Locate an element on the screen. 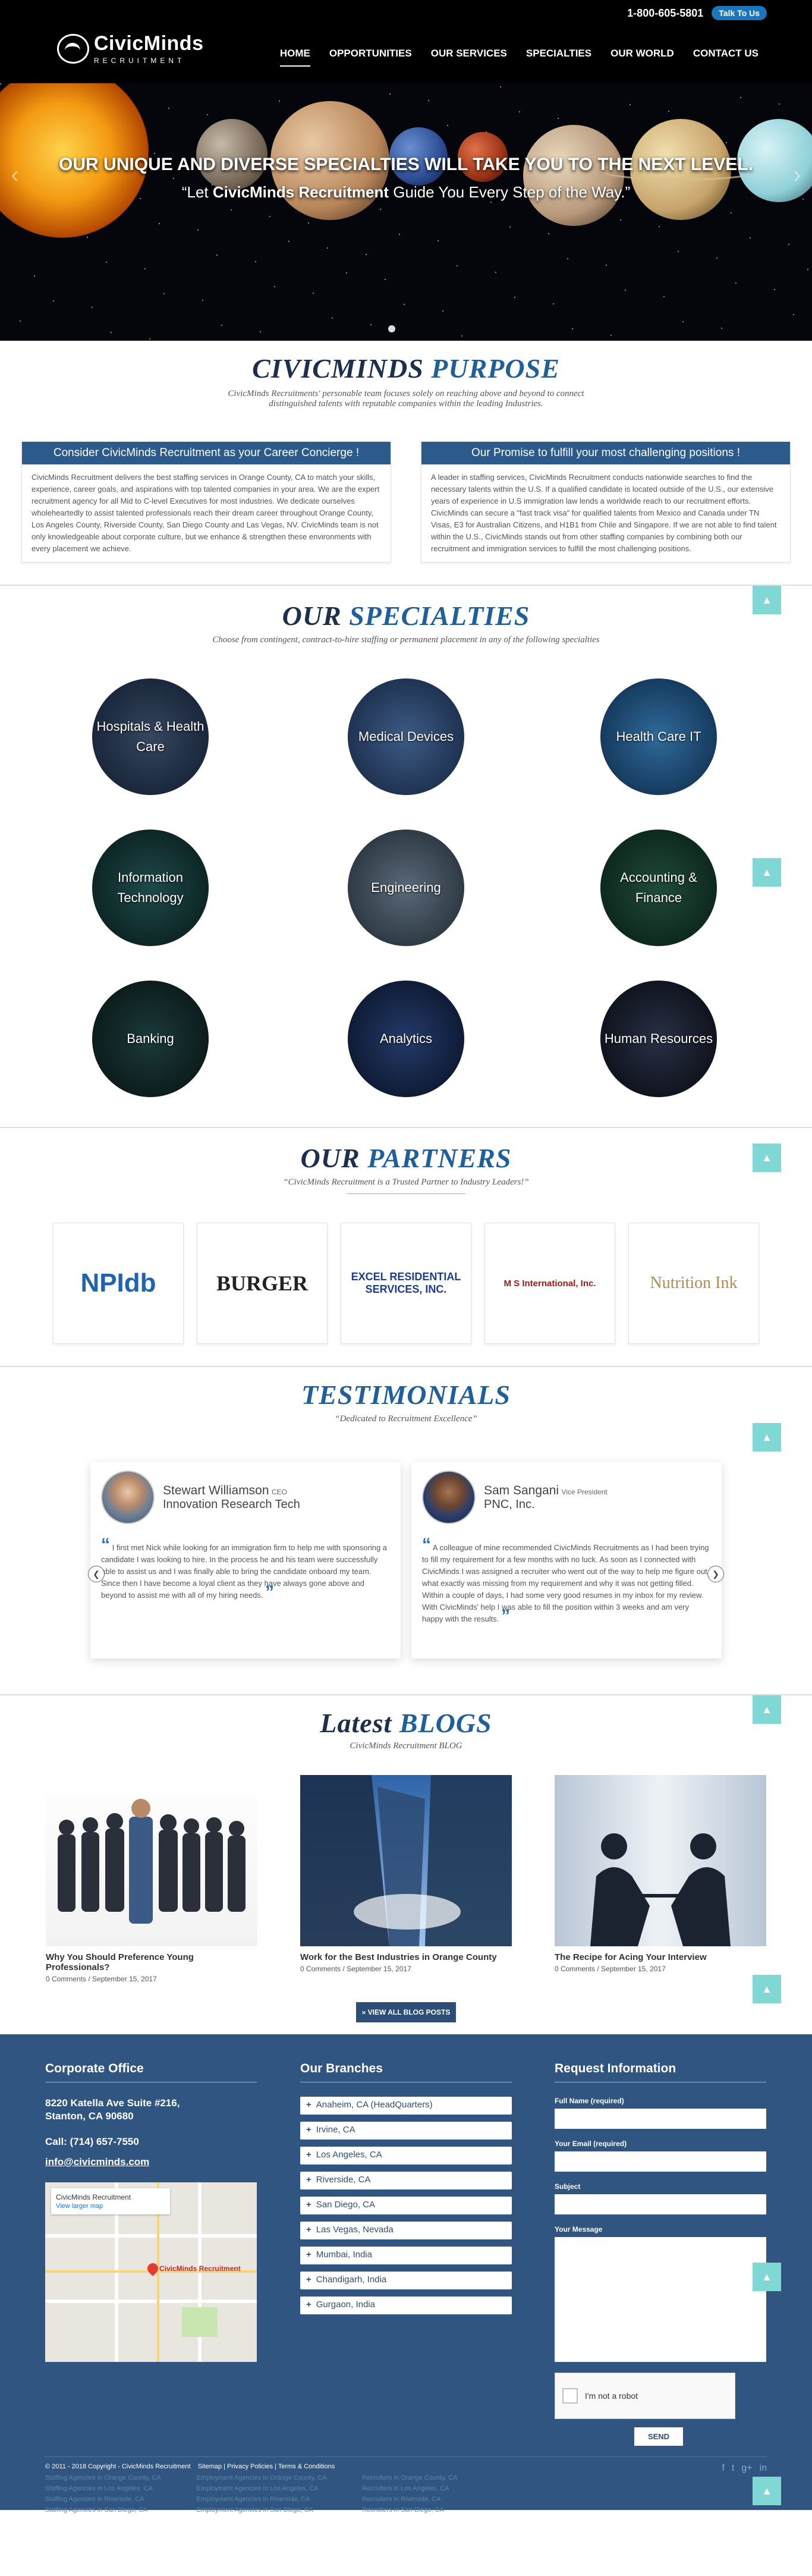  branch-item: + Gurgaon, India is located at coordinates (406, 2305).